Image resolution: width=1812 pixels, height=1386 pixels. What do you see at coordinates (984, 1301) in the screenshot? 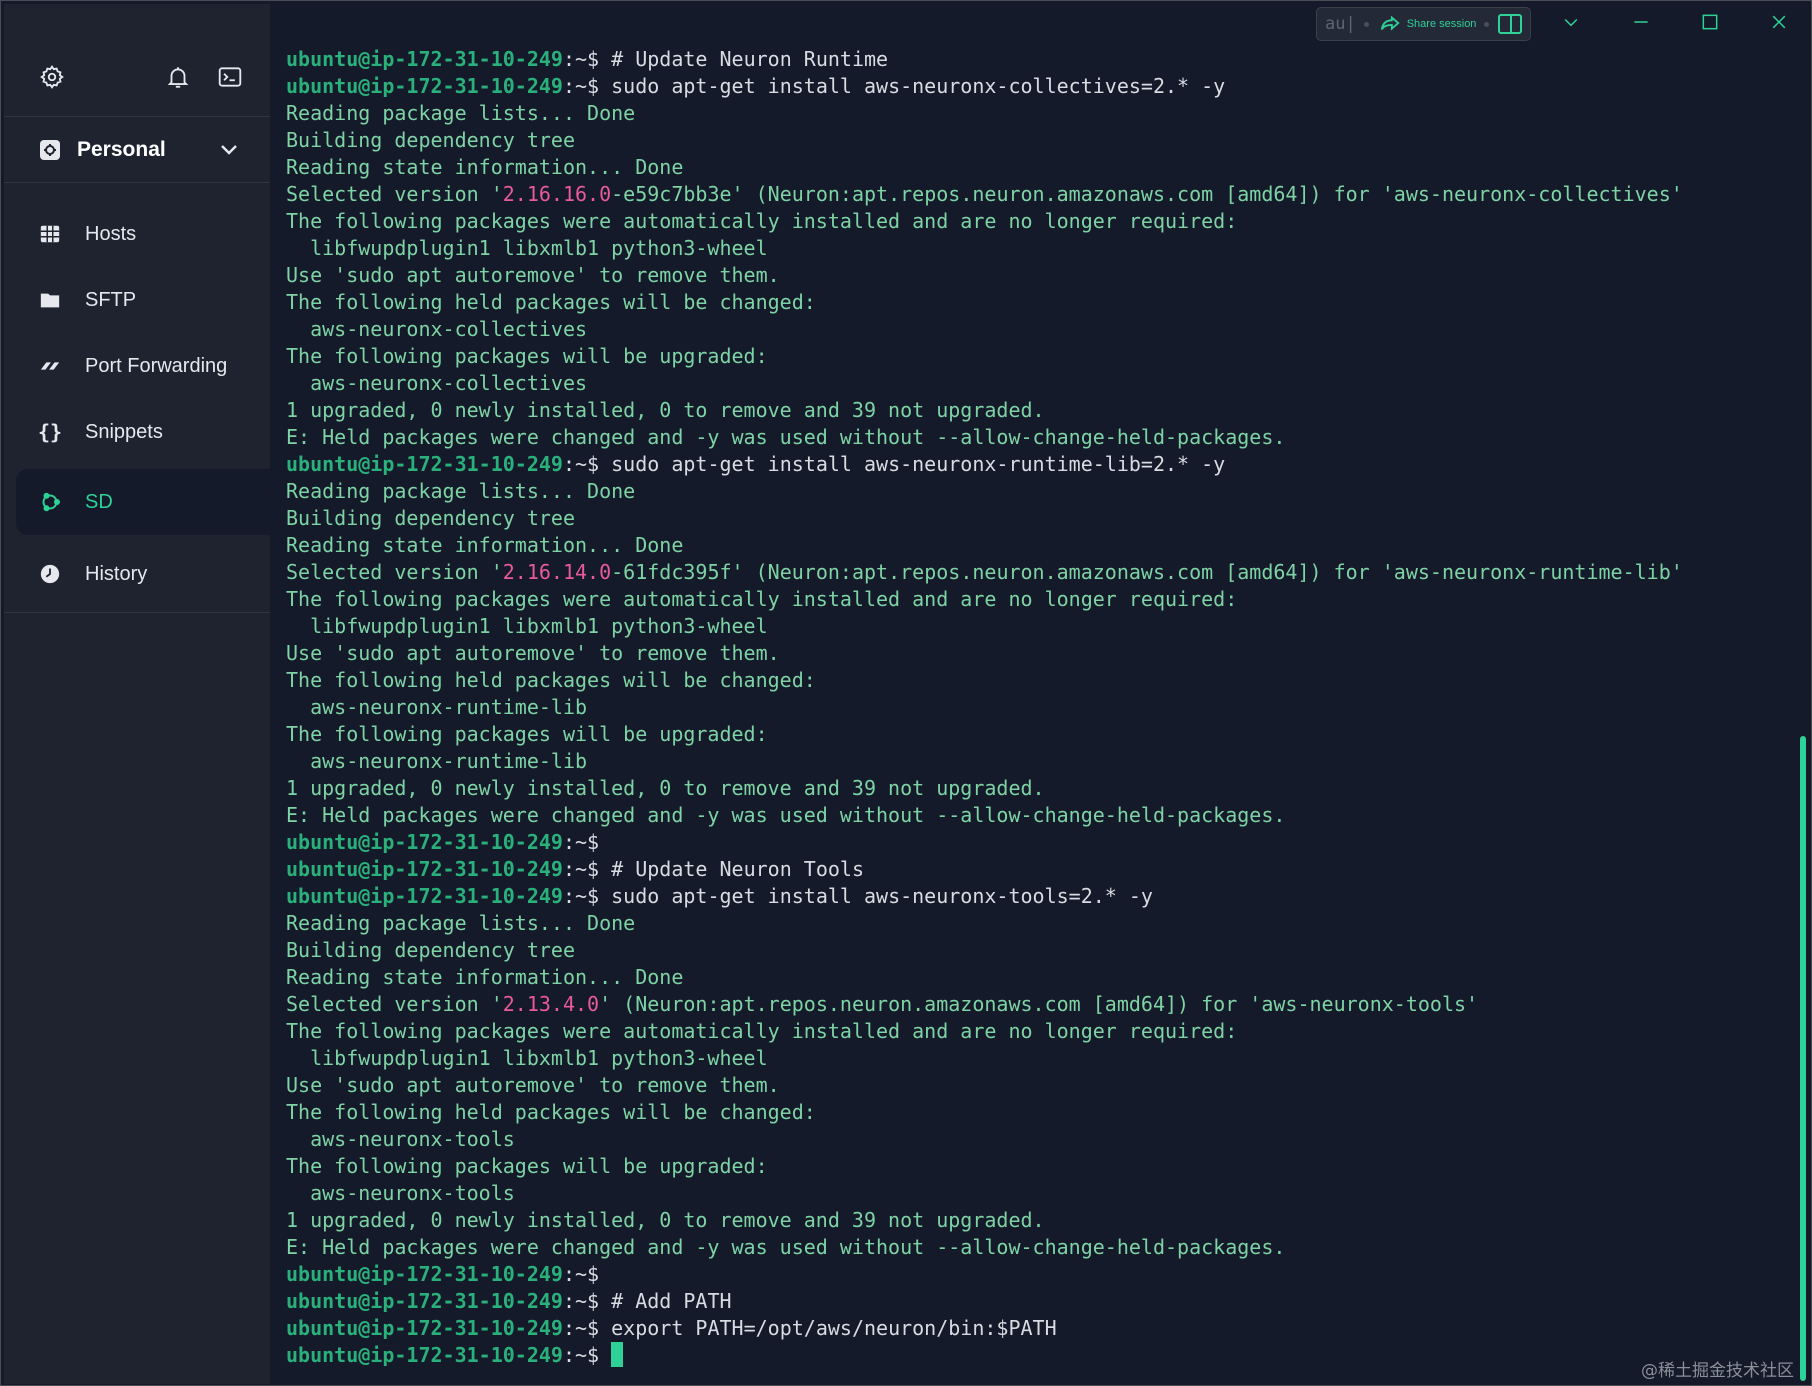
I see `terminal-line: ubuntu@ip-172-31-10-249:~$ # Add PATH` at bounding box center [984, 1301].